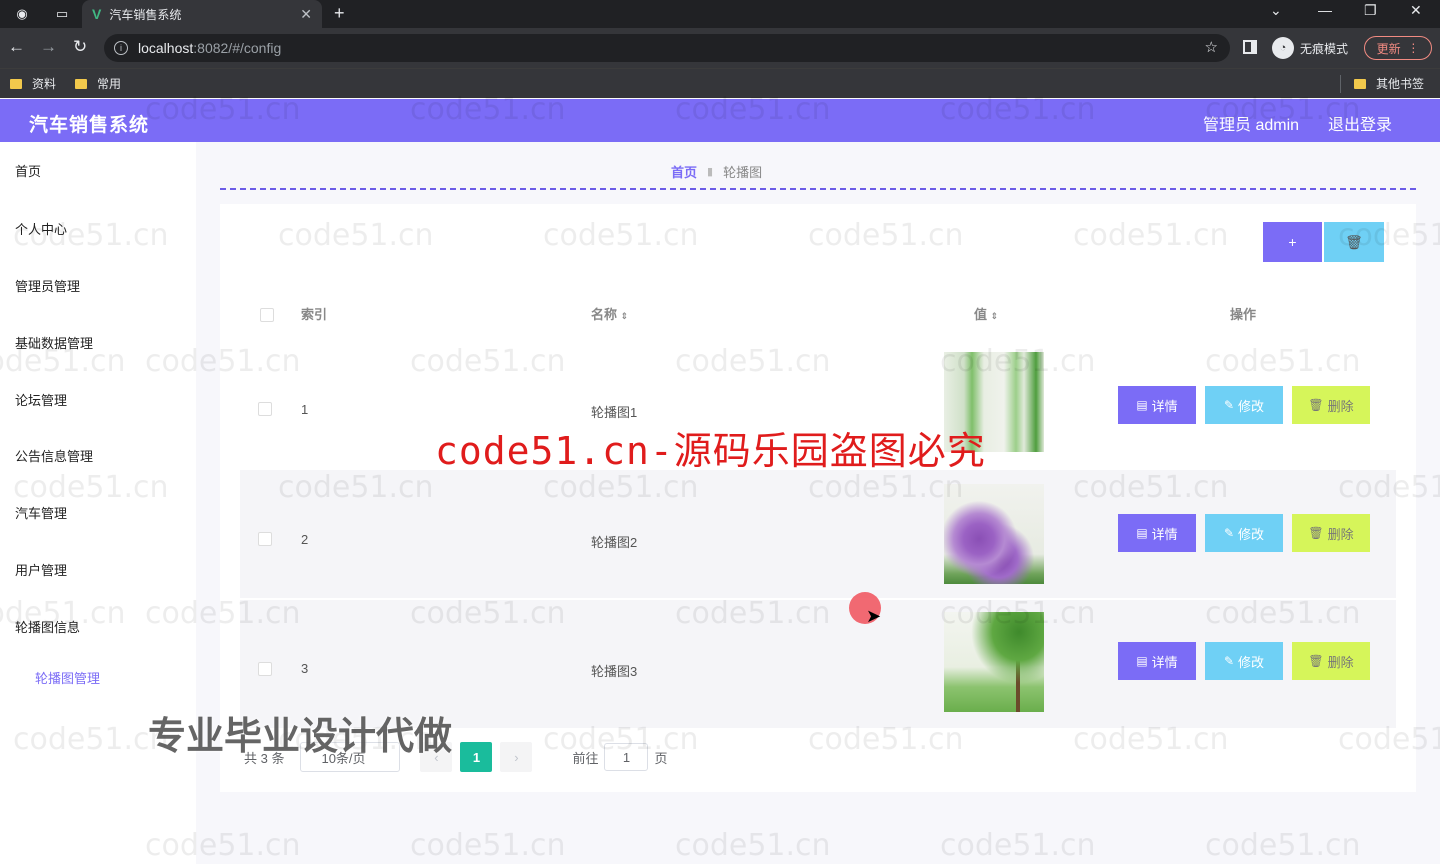 This screenshot has width=1440, height=864. What do you see at coordinates (1283, 48) in the screenshot?
I see `incognito-icon: ◔` at bounding box center [1283, 48].